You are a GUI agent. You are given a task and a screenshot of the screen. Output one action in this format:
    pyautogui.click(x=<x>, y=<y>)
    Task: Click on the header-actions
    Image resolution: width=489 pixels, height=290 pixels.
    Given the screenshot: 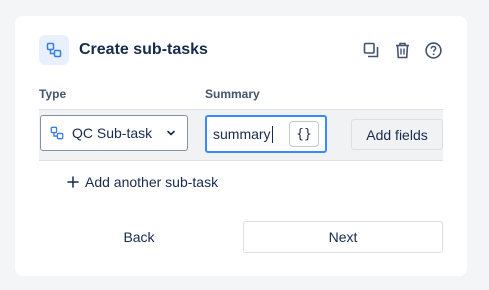 What is the action you would take?
    pyautogui.click(x=402, y=50)
    